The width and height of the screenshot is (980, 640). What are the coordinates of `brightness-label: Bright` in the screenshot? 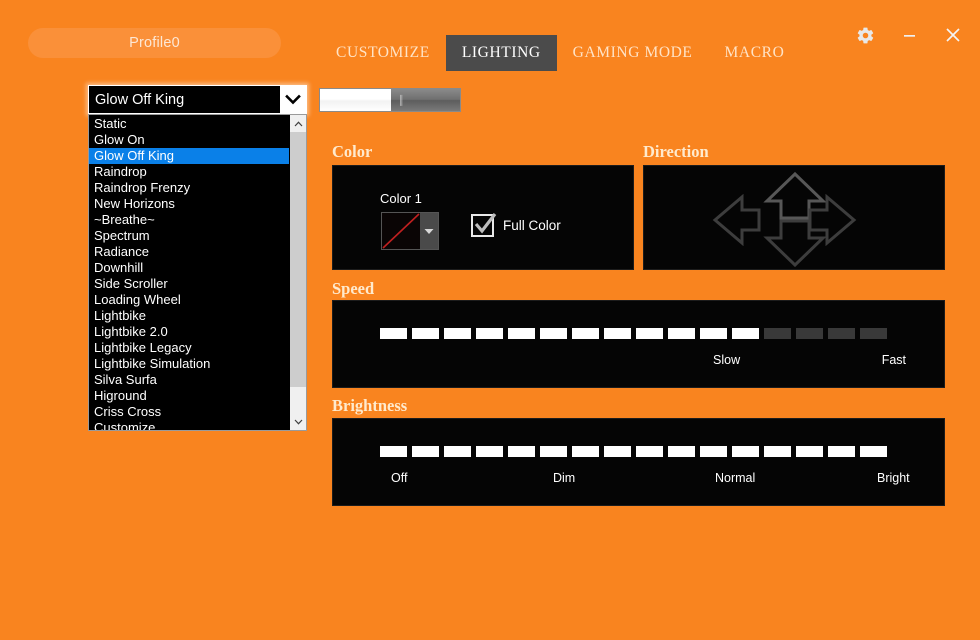 It's located at (893, 478).